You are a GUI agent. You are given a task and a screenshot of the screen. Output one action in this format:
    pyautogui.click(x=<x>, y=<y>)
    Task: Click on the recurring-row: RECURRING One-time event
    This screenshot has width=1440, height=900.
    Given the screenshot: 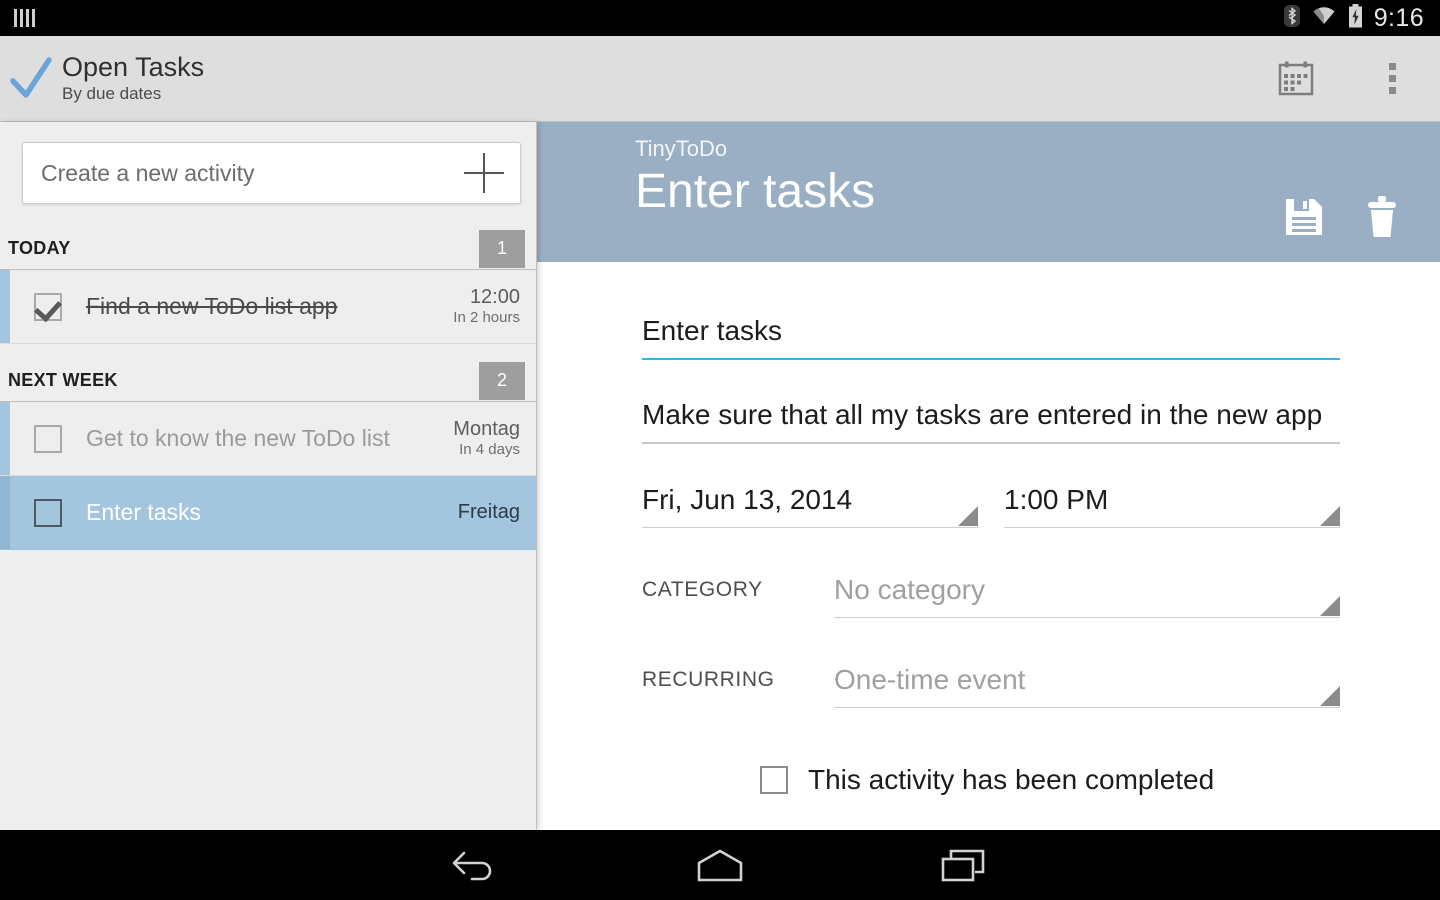 What is the action you would take?
    pyautogui.click(x=991, y=680)
    